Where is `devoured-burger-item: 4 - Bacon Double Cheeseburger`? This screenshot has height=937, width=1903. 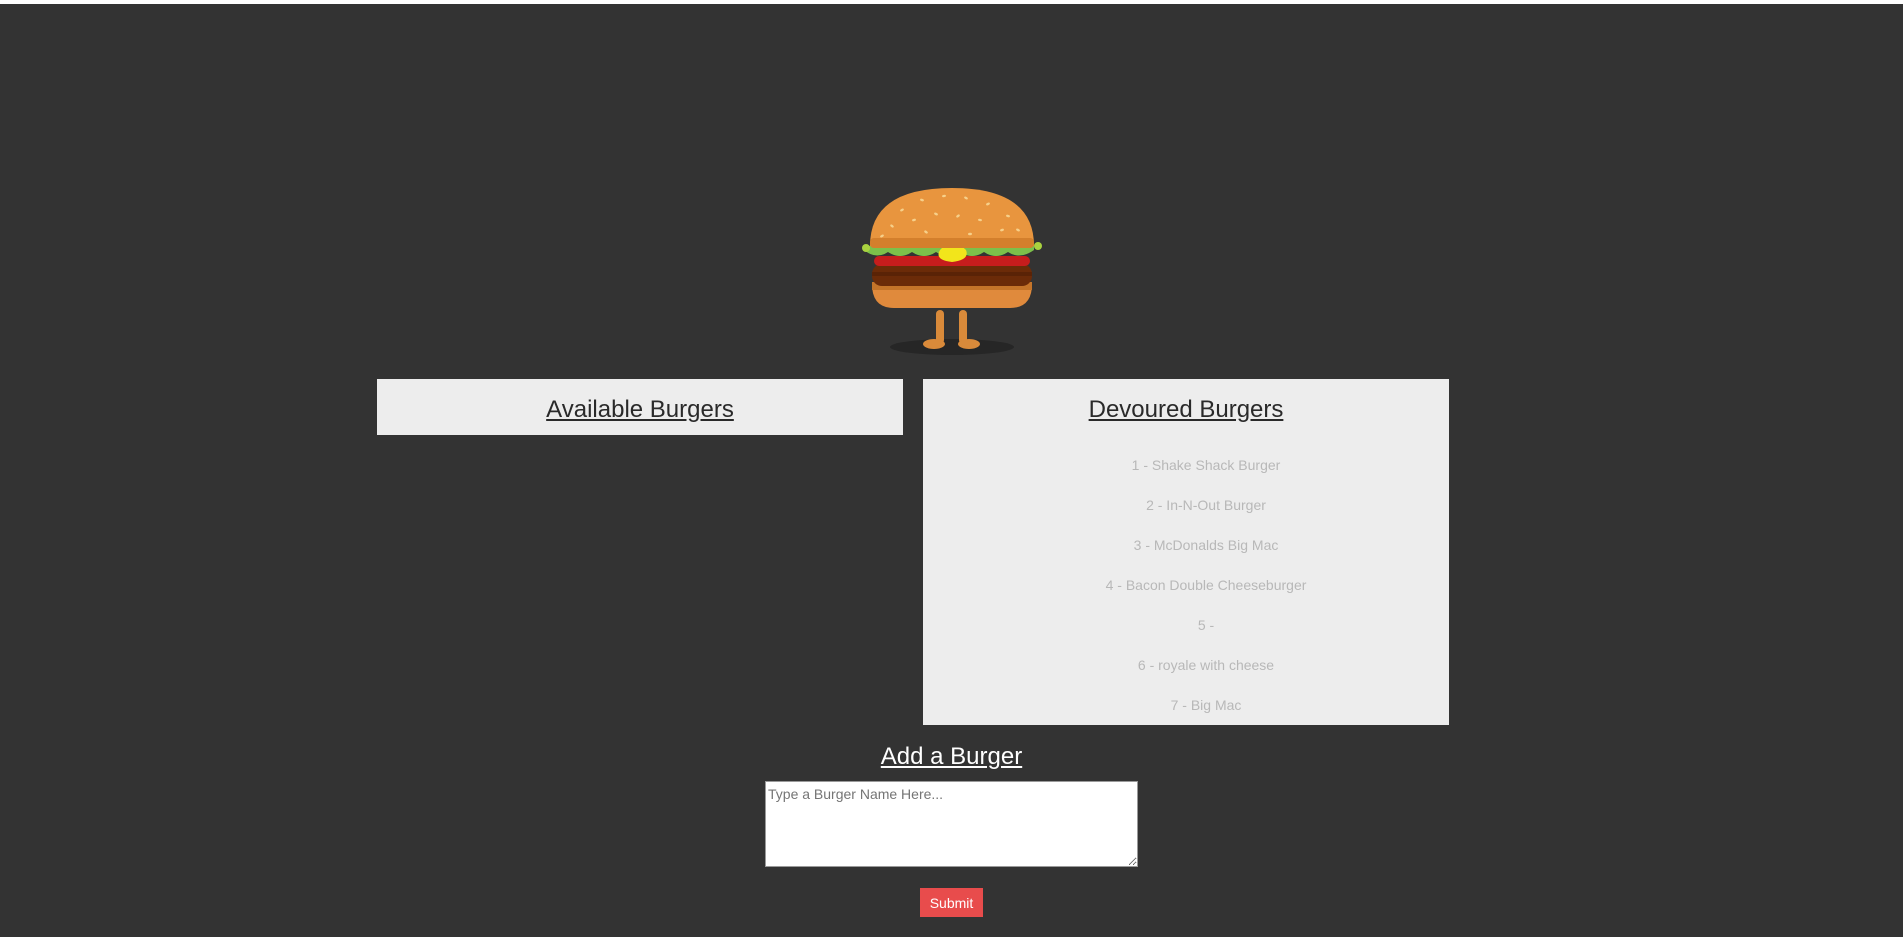
devoured-burger-item: 4 - Bacon Double Cheeseburger is located at coordinates (1206, 585).